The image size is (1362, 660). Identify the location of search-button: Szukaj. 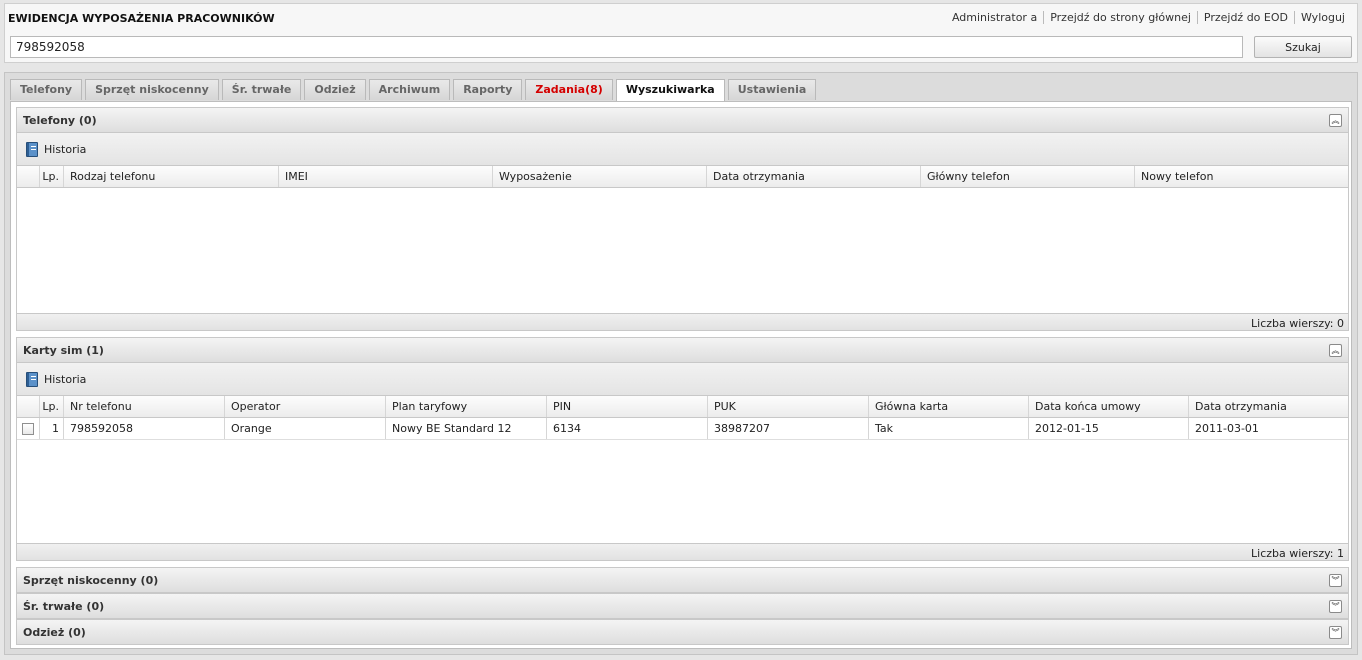
(1303, 47).